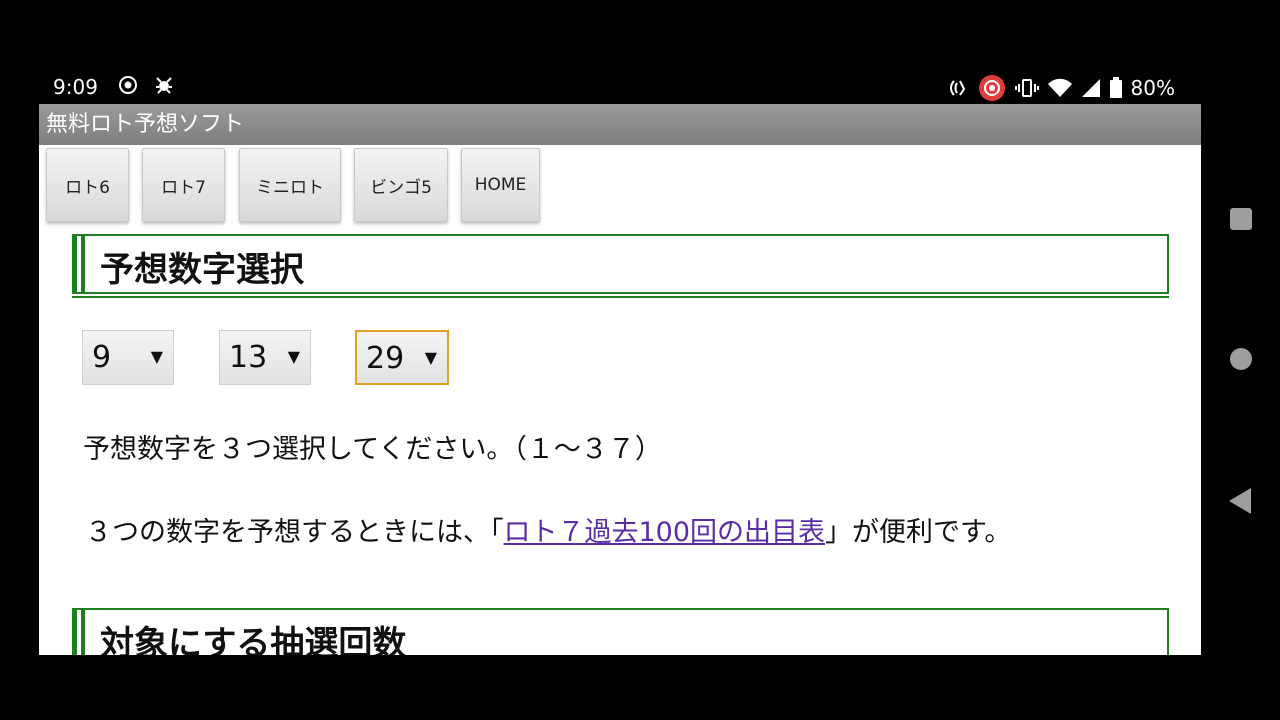  I want to click on vibrate-icon, so click(1026, 88).